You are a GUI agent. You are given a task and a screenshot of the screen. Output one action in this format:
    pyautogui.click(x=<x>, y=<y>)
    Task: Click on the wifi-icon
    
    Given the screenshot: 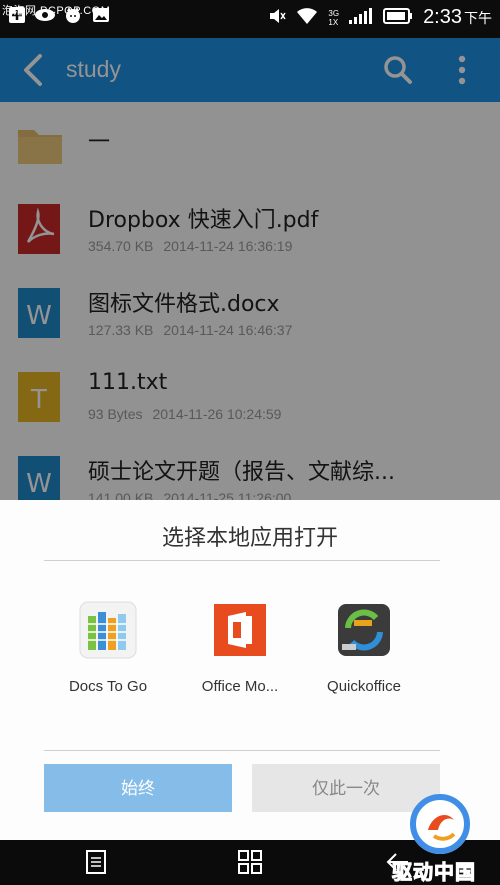 What is the action you would take?
    pyautogui.click(x=307, y=18)
    